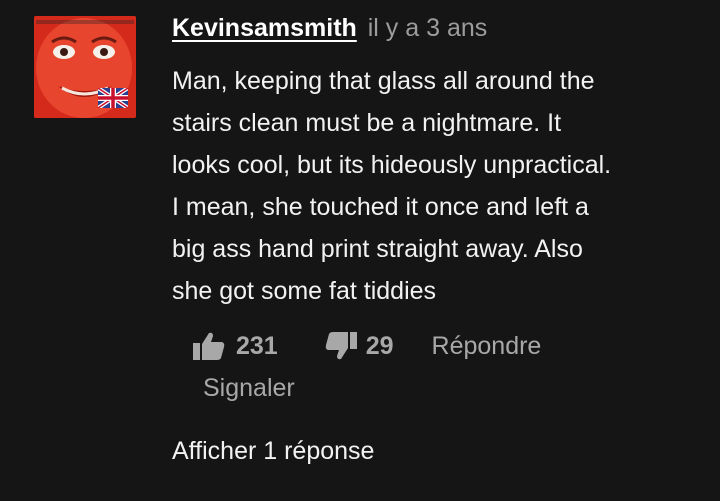 The width and height of the screenshot is (720, 501). I want to click on comment-actions: 231 29 Répondre, so click(366, 346).